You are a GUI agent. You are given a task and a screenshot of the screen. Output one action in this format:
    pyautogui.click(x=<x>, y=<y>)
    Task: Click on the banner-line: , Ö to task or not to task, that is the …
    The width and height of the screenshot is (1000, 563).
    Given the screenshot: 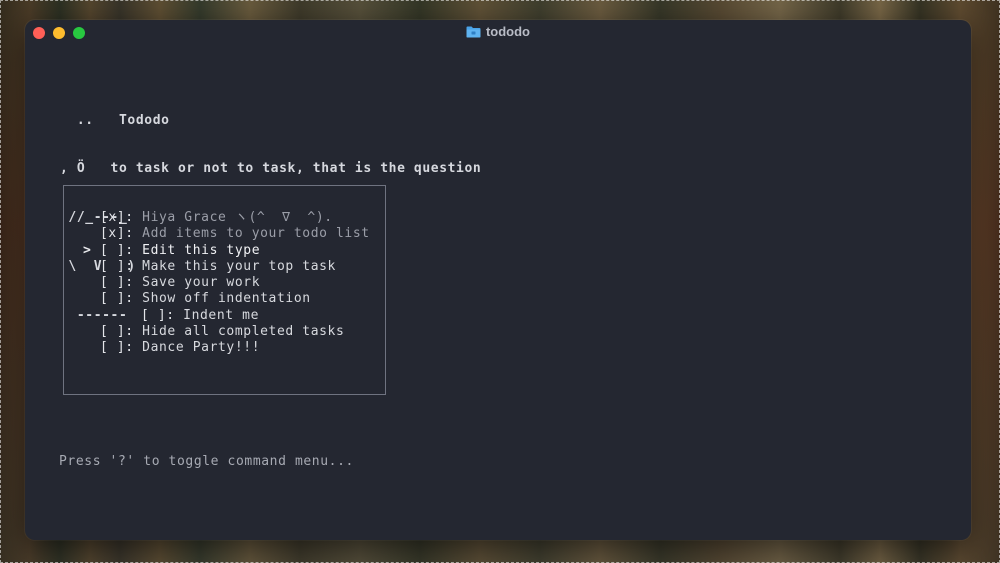 What is the action you would take?
    pyautogui.click(x=271, y=169)
    